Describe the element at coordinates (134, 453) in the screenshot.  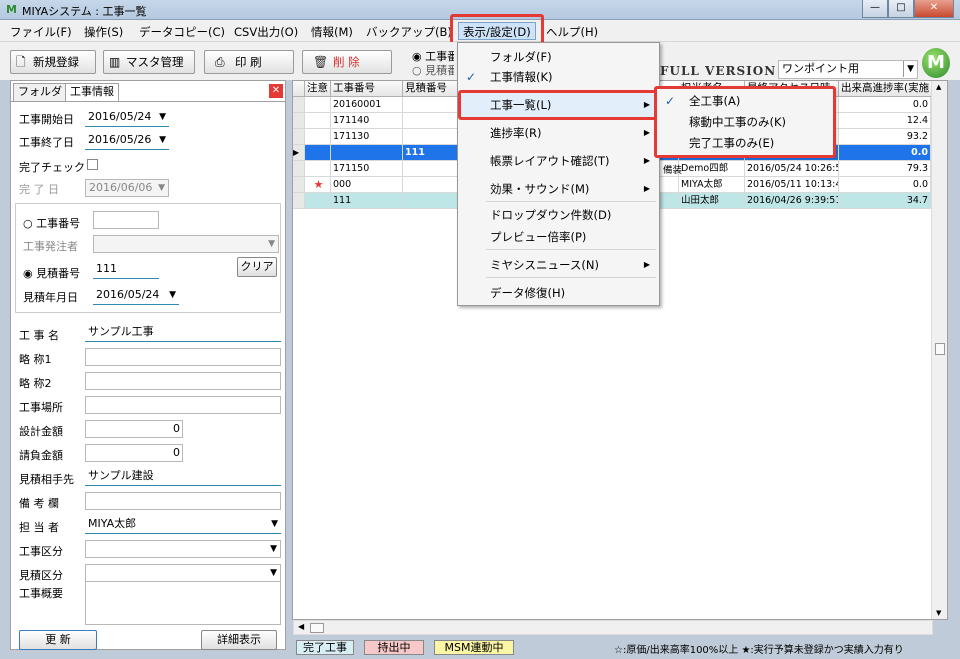
I see `contract-amount-input: 0` at that location.